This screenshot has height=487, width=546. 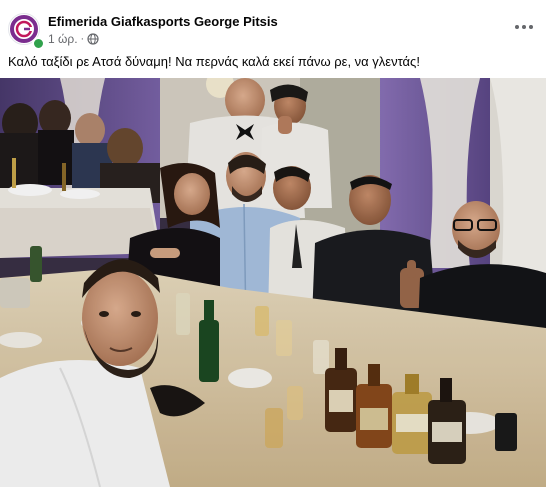 I want to click on more-options-button, so click(x=524, y=27).